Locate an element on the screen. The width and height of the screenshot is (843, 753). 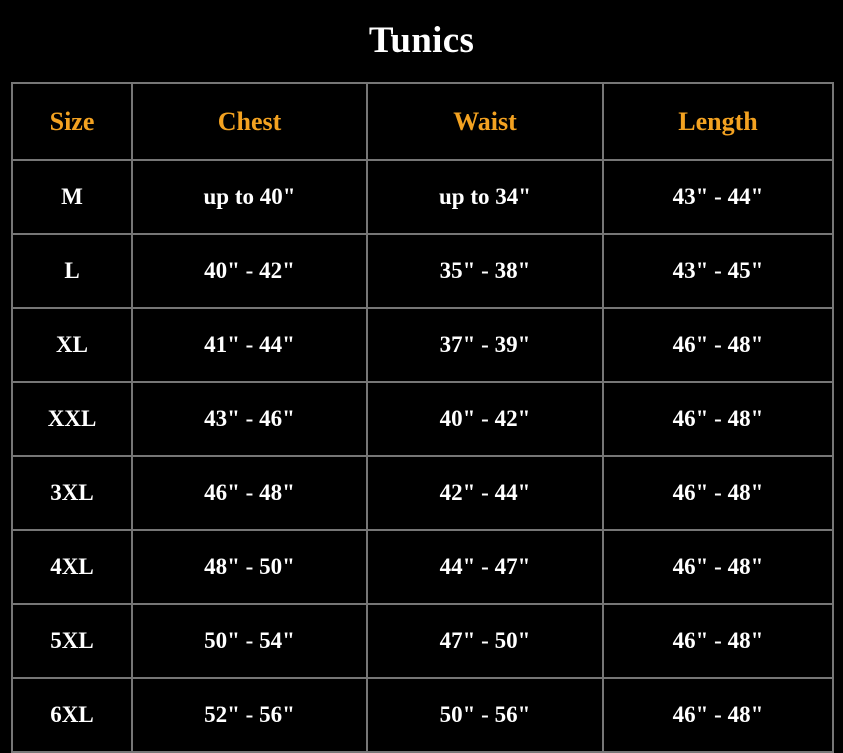
cell-waist: 50" - 56" is located at coordinates (485, 715).